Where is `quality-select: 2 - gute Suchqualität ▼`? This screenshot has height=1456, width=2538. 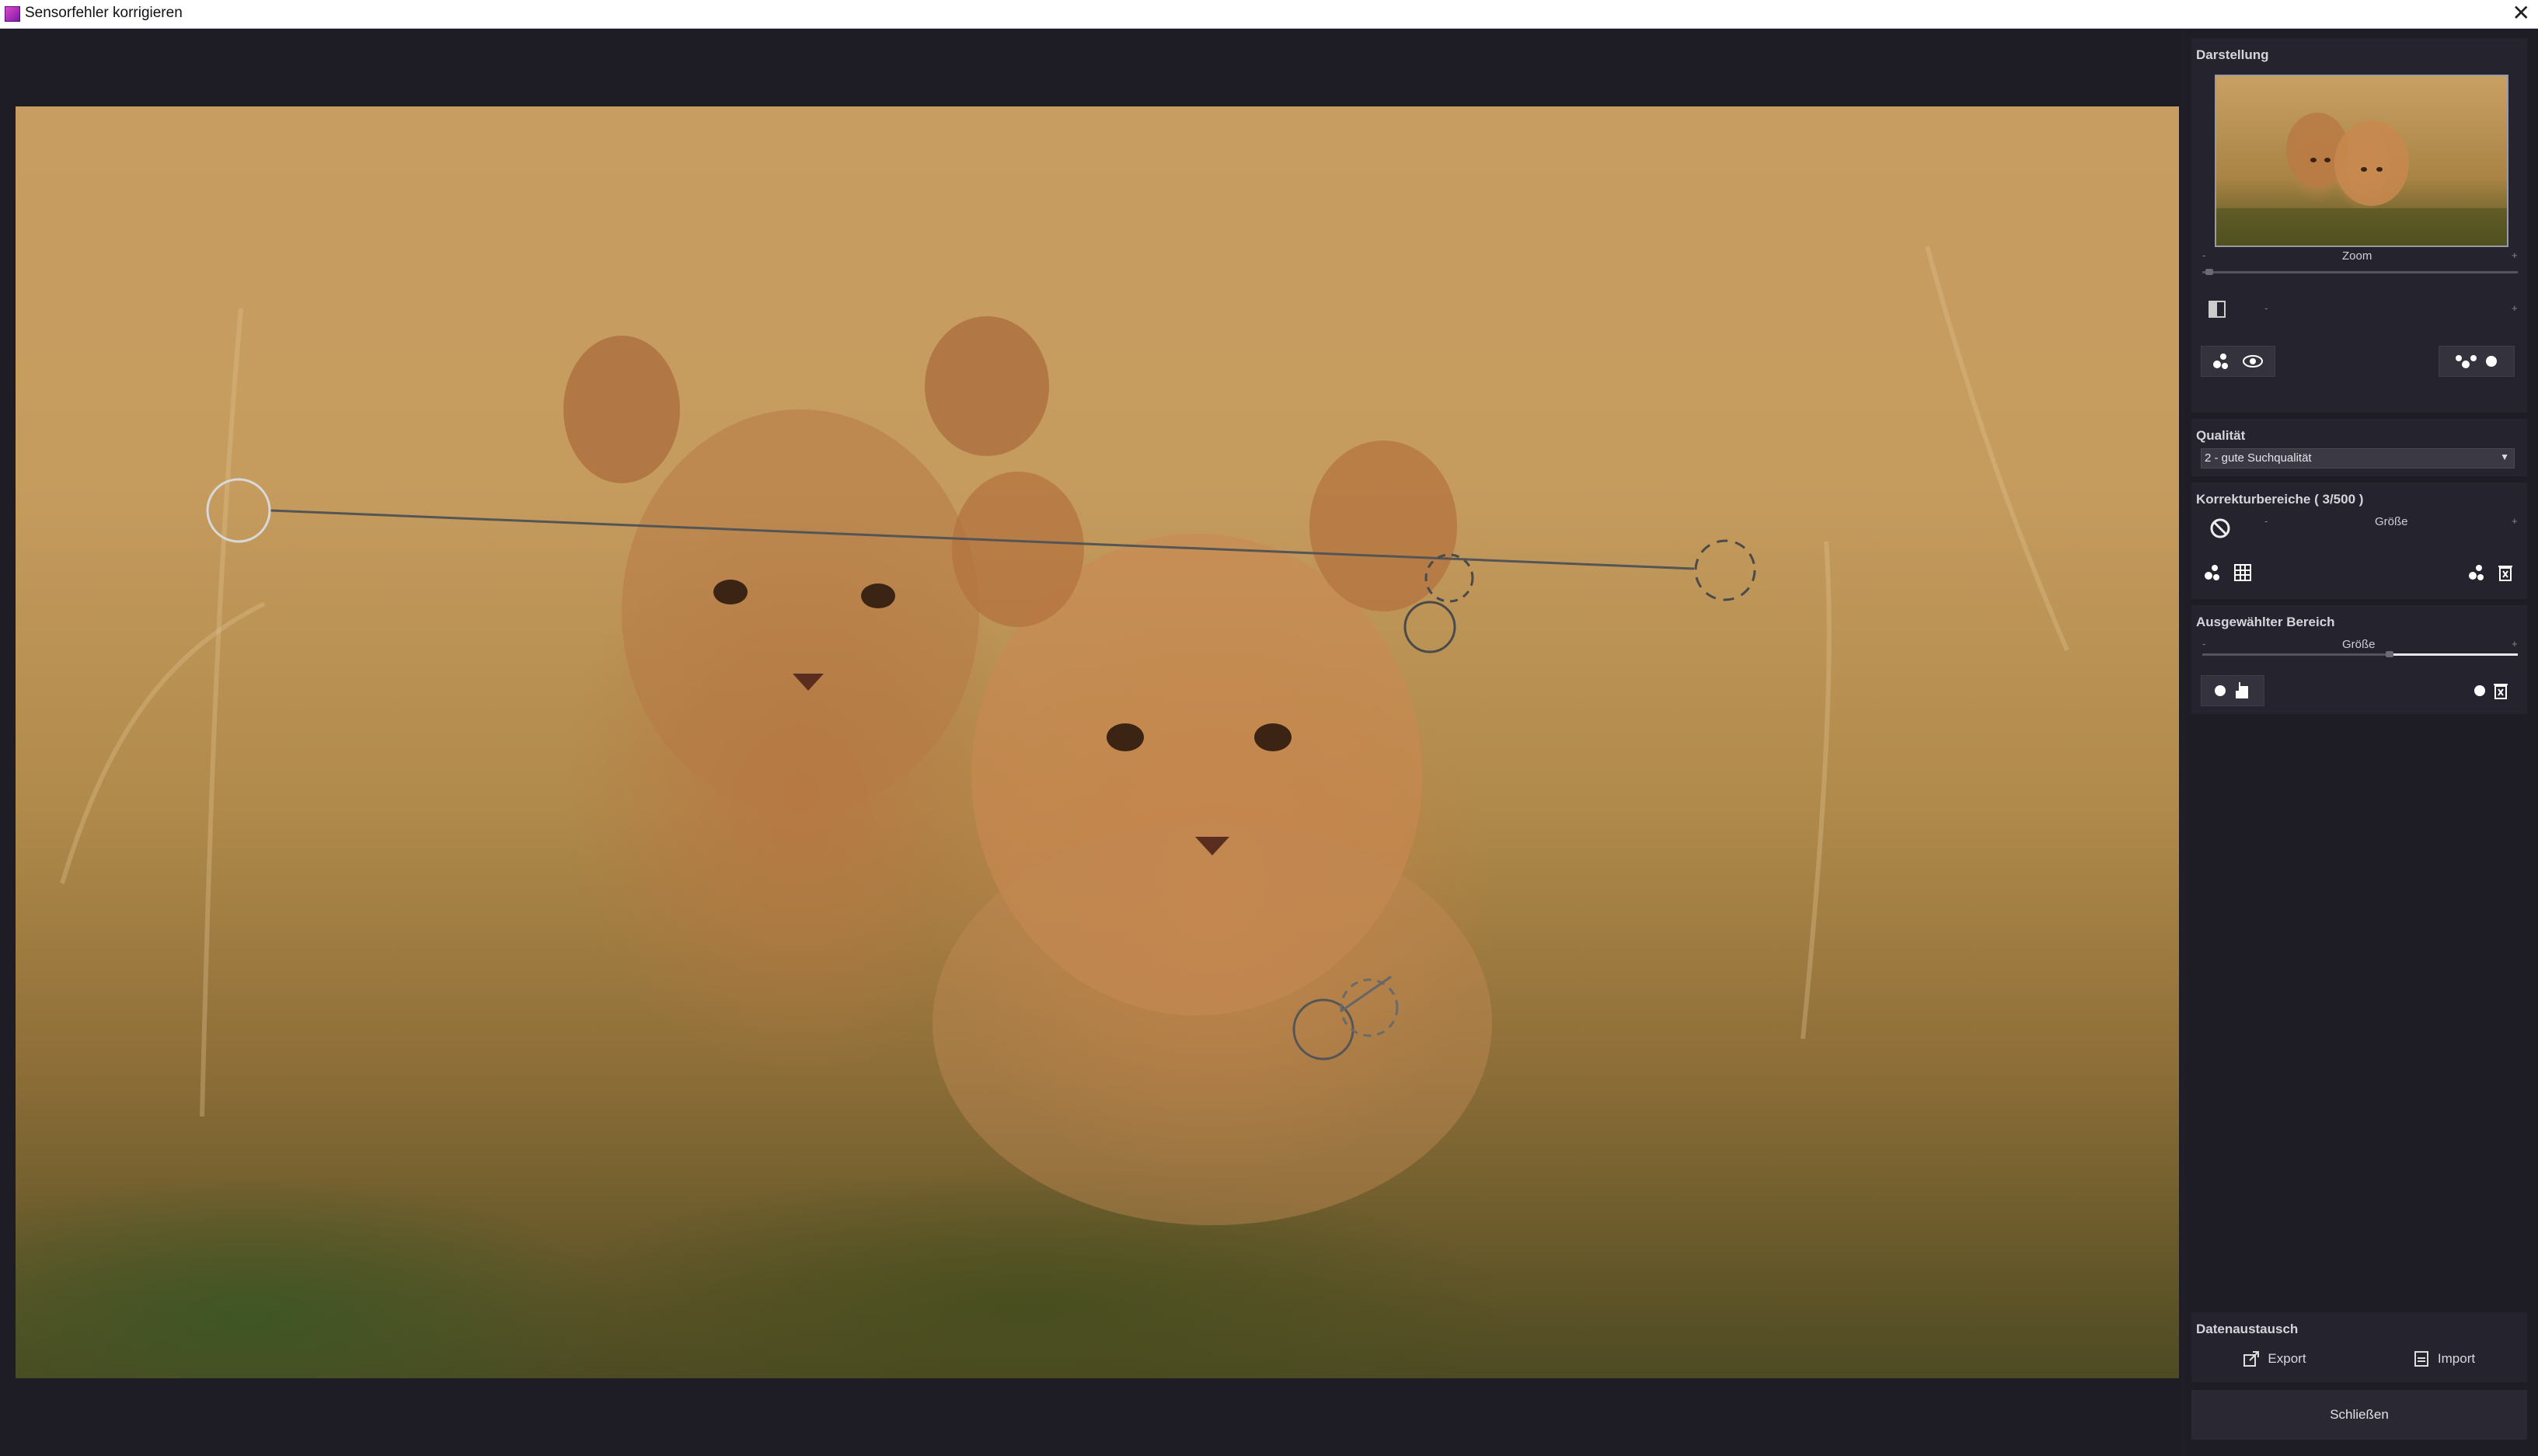 quality-select: 2 - gute Suchqualität ▼ is located at coordinates (2358, 458).